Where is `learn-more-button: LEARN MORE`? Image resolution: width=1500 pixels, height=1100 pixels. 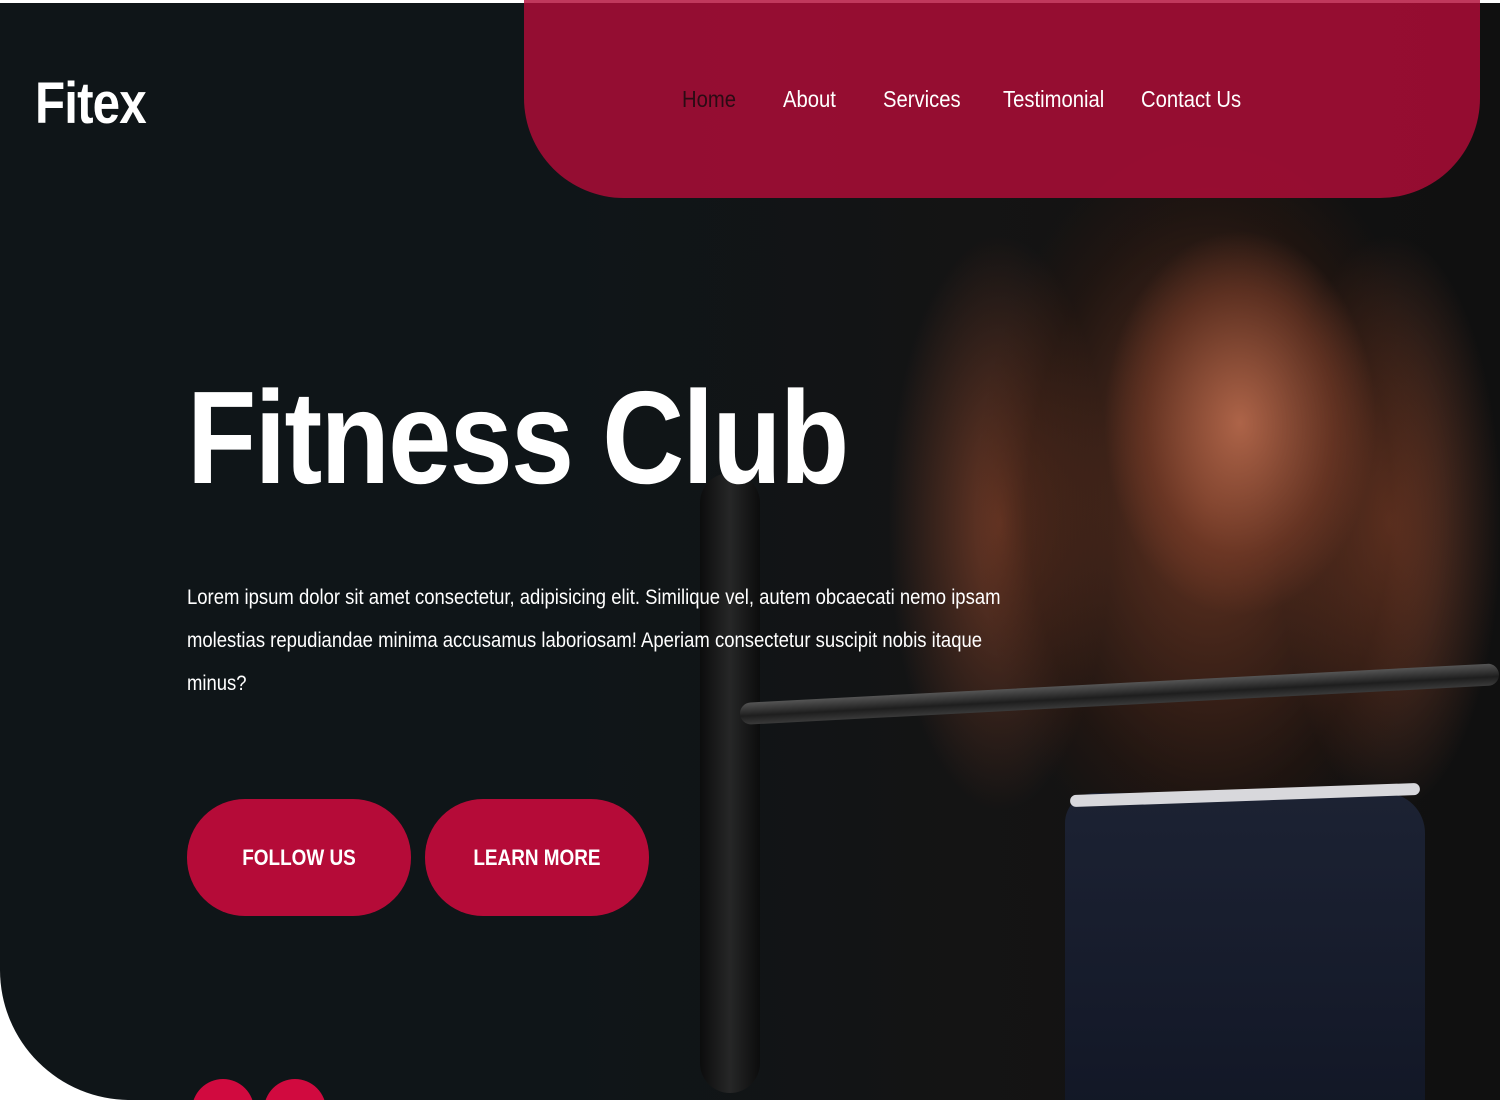
learn-more-button: LEARN MORE is located at coordinates (537, 857).